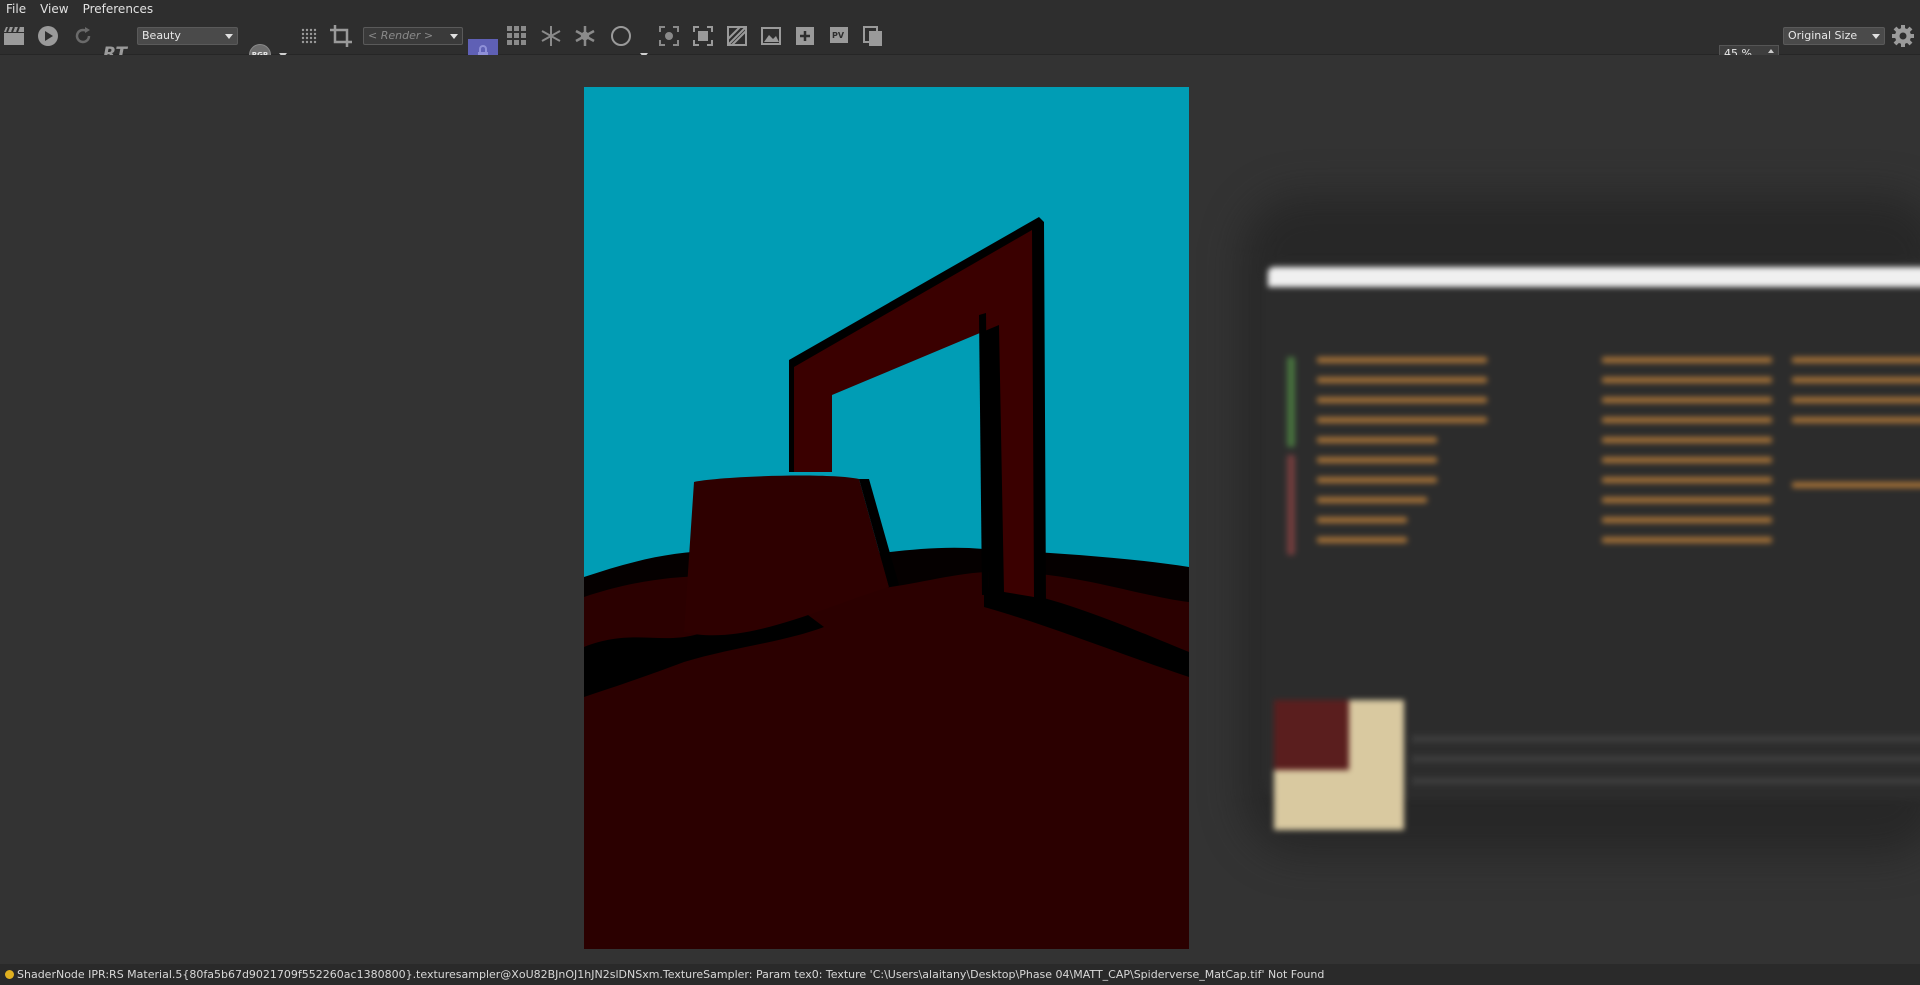 The height and width of the screenshot is (985, 1920). What do you see at coordinates (14, 36) in the screenshot?
I see `clapper-icon` at bounding box center [14, 36].